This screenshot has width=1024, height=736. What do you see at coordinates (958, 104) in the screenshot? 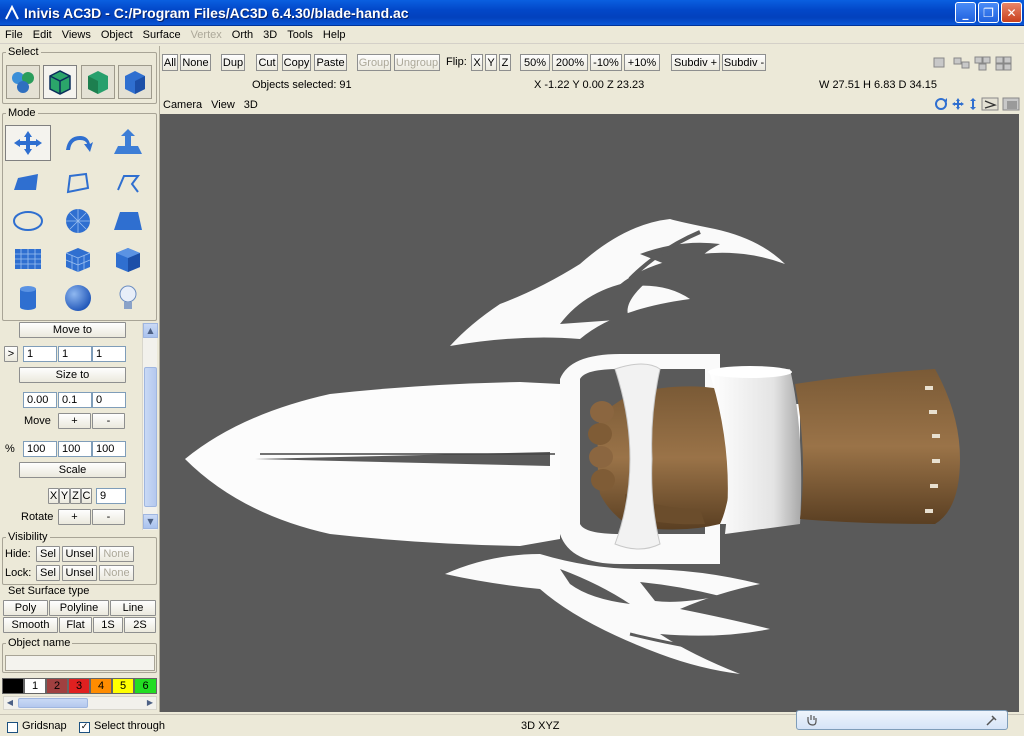
I see `pan-arrows-icon` at bounding box center [958, 104].